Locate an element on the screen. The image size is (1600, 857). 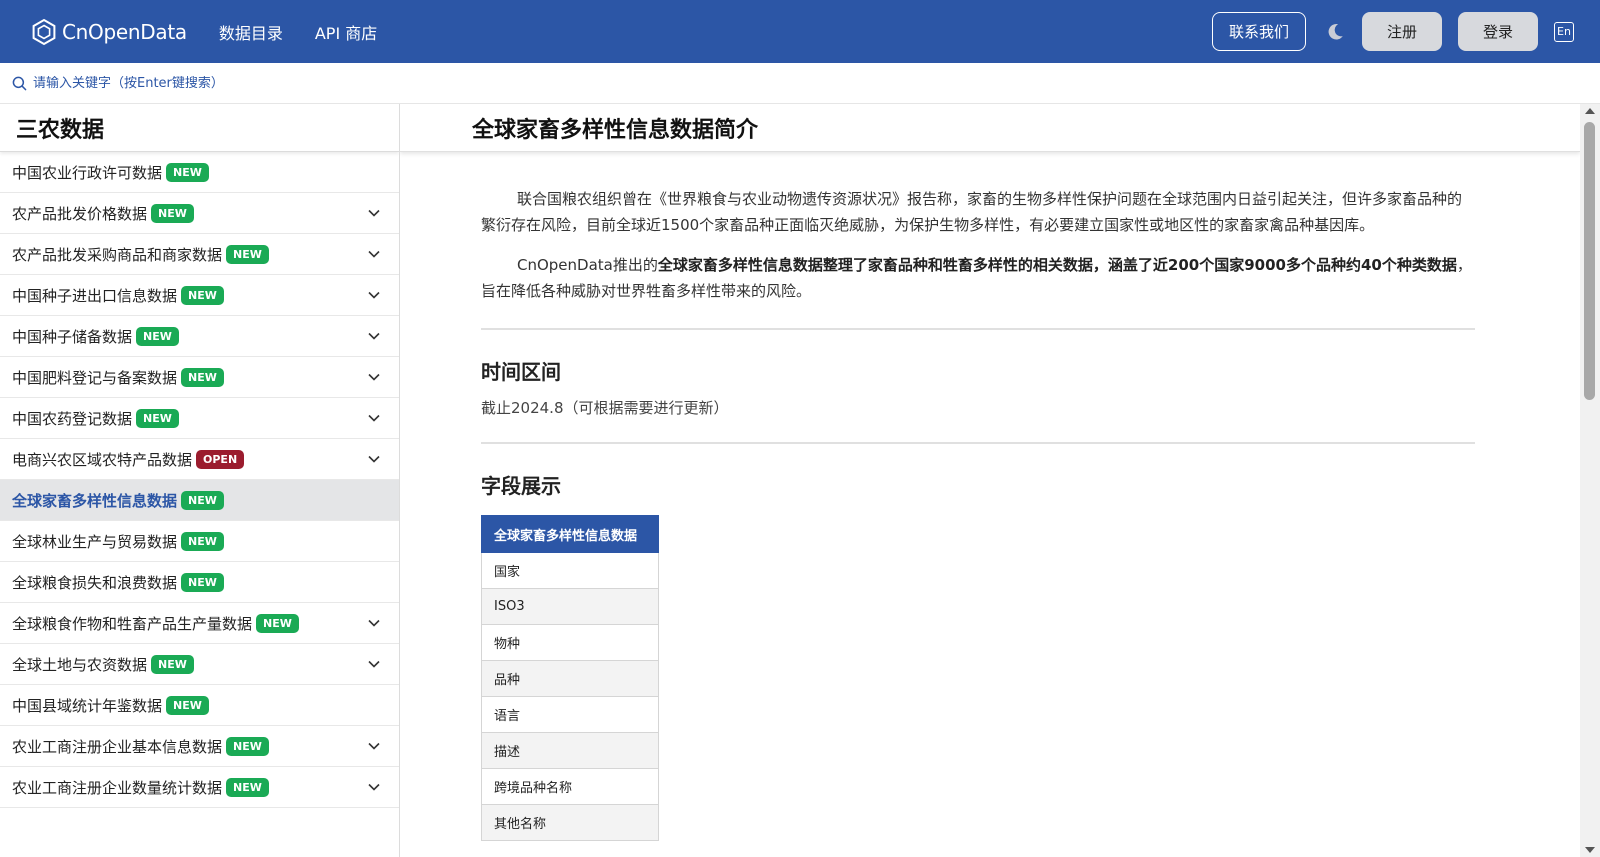
nav-data-catalog: 数据目录 is located at coordinates (251, 32).